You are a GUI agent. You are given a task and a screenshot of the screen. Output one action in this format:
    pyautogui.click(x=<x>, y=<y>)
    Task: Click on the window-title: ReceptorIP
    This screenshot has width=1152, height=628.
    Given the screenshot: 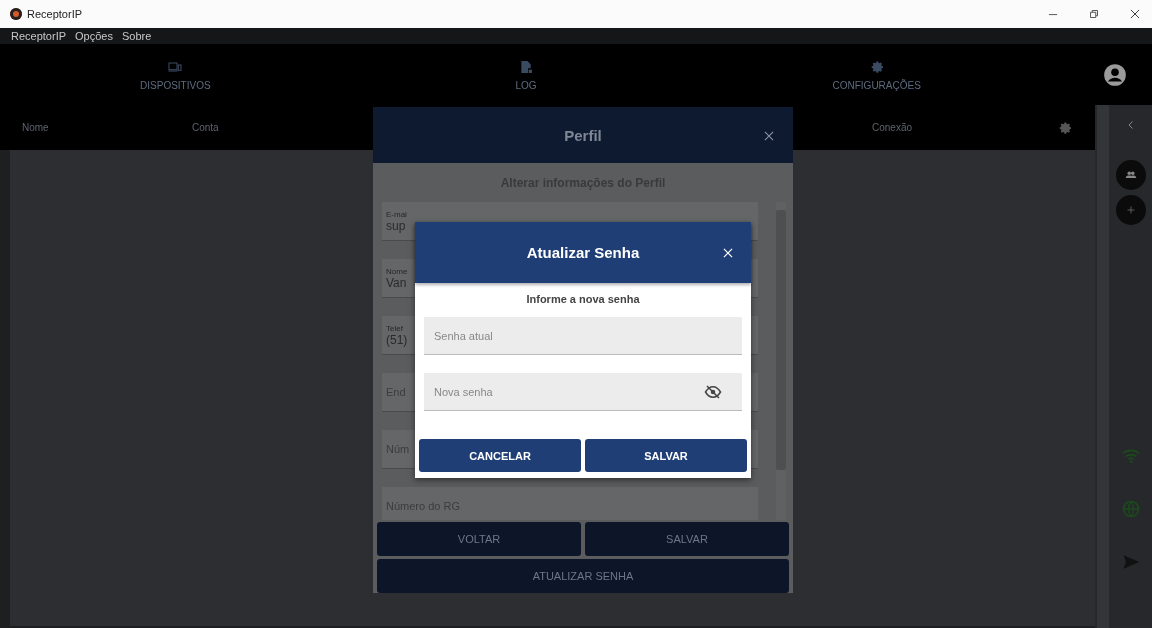 What is the action you would take?
    pyautogui.click(x=55, y=14)
    